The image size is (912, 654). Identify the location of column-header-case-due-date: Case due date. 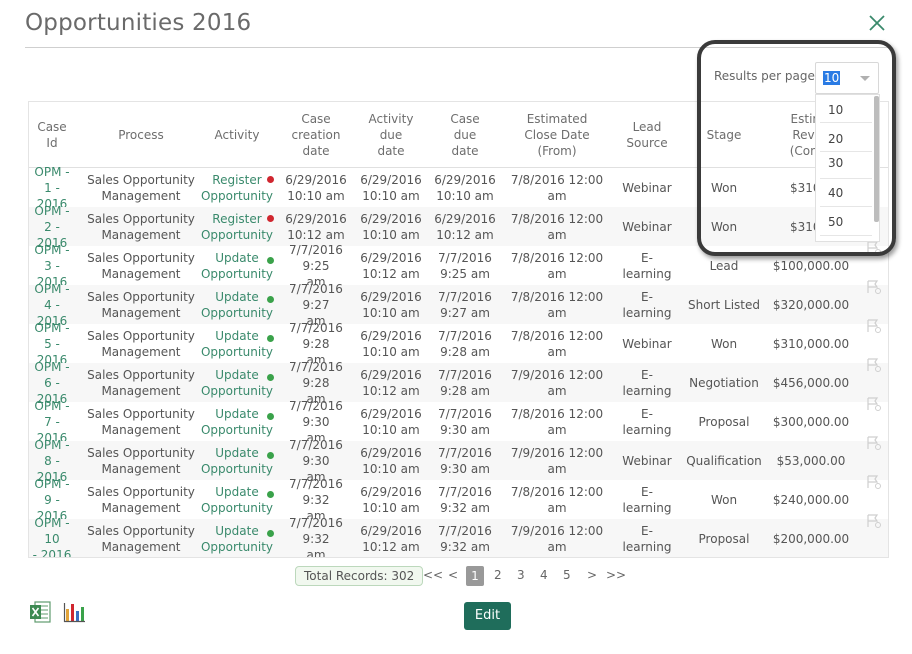
(465, 135).